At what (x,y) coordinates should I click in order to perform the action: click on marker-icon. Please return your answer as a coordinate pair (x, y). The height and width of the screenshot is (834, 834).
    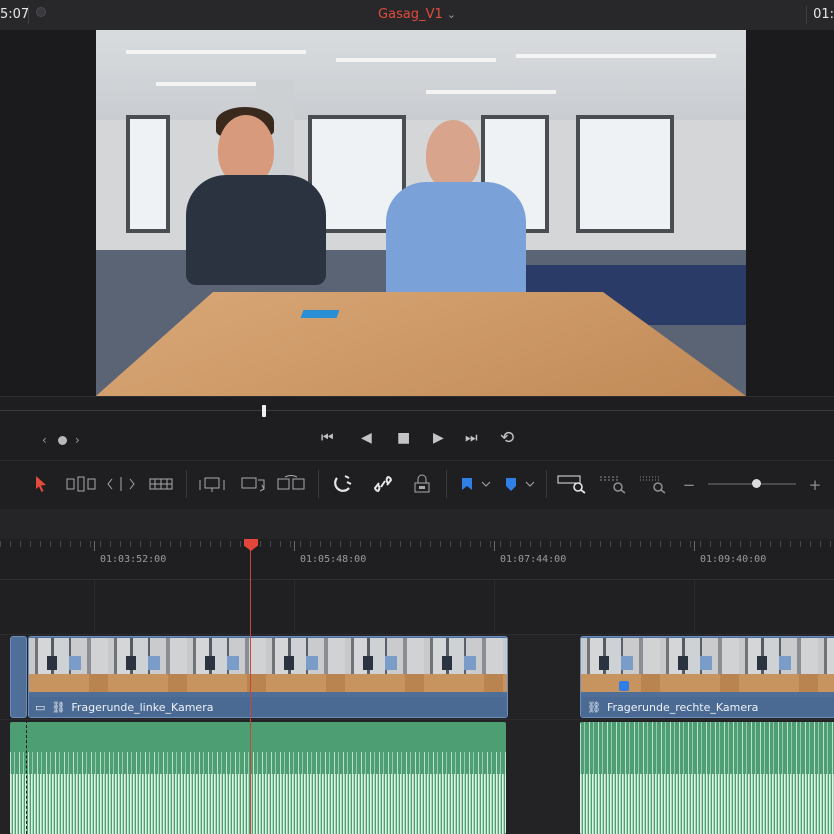
    Looking at the image, I should click on (519, 484).